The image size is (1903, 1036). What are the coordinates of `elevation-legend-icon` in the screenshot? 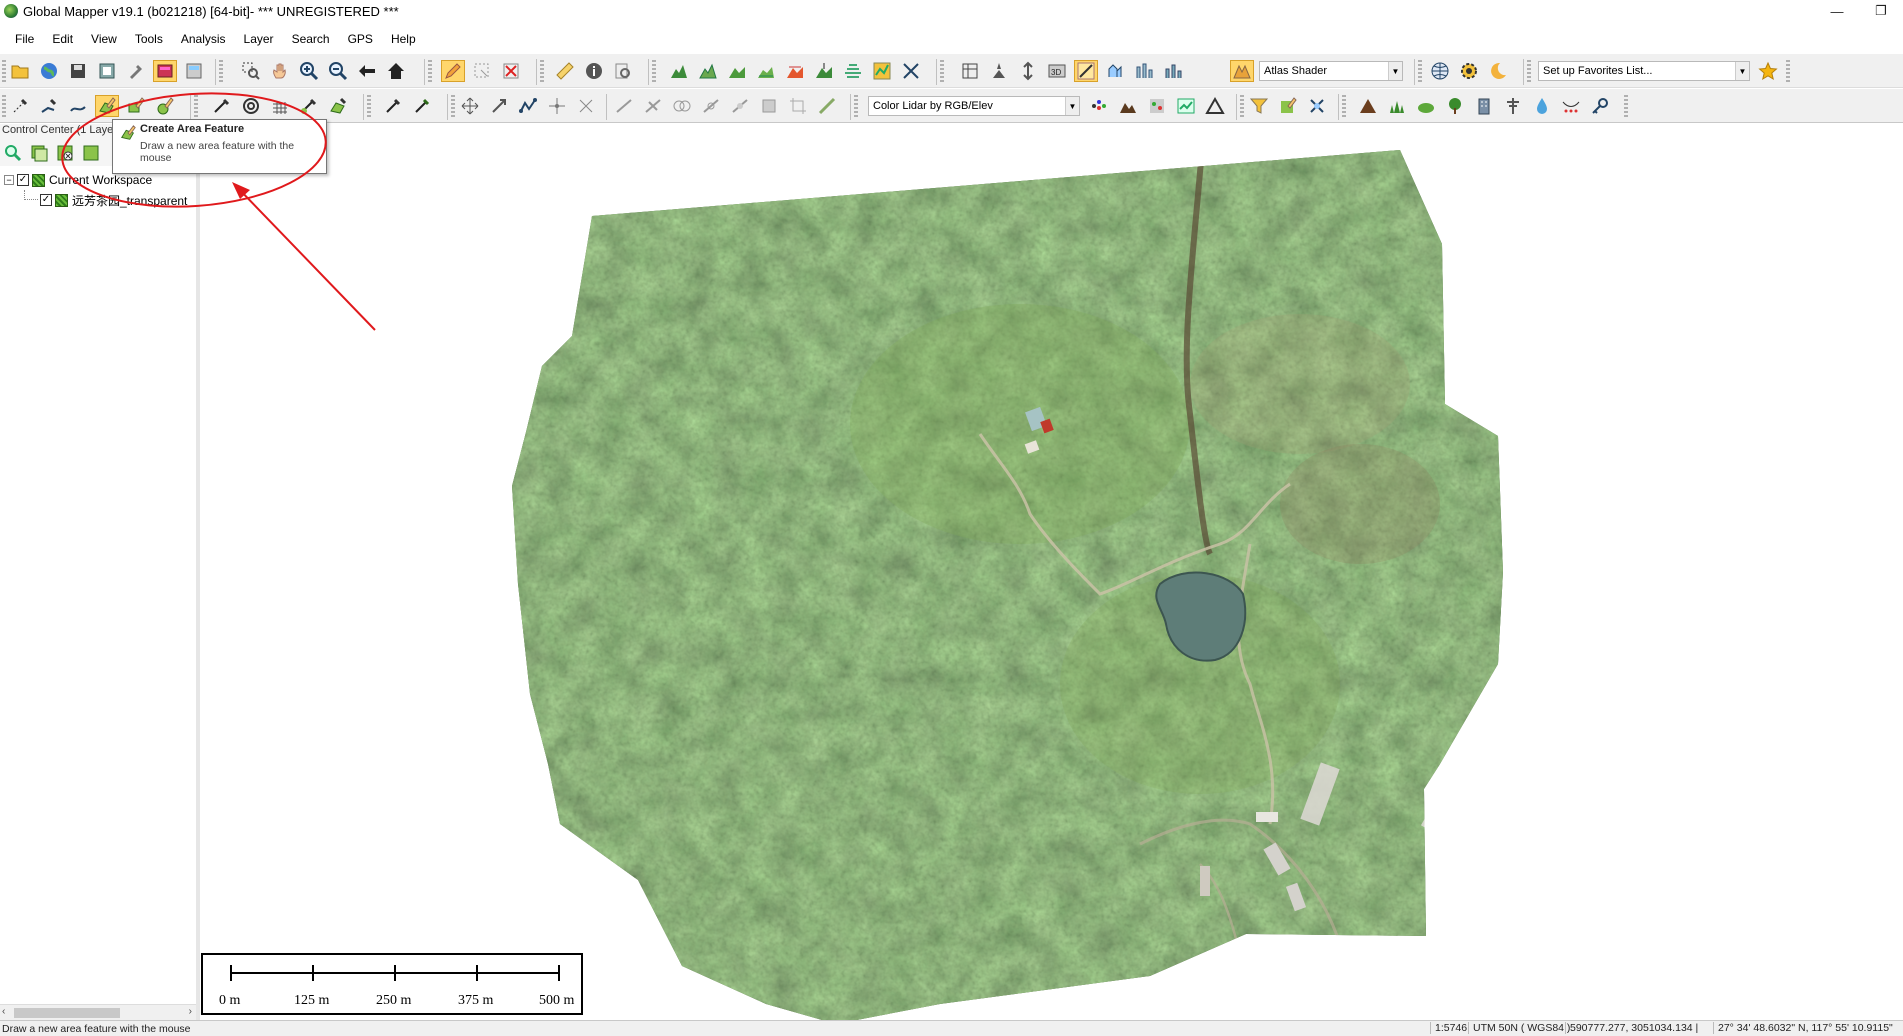 It's located at (1115, 71).